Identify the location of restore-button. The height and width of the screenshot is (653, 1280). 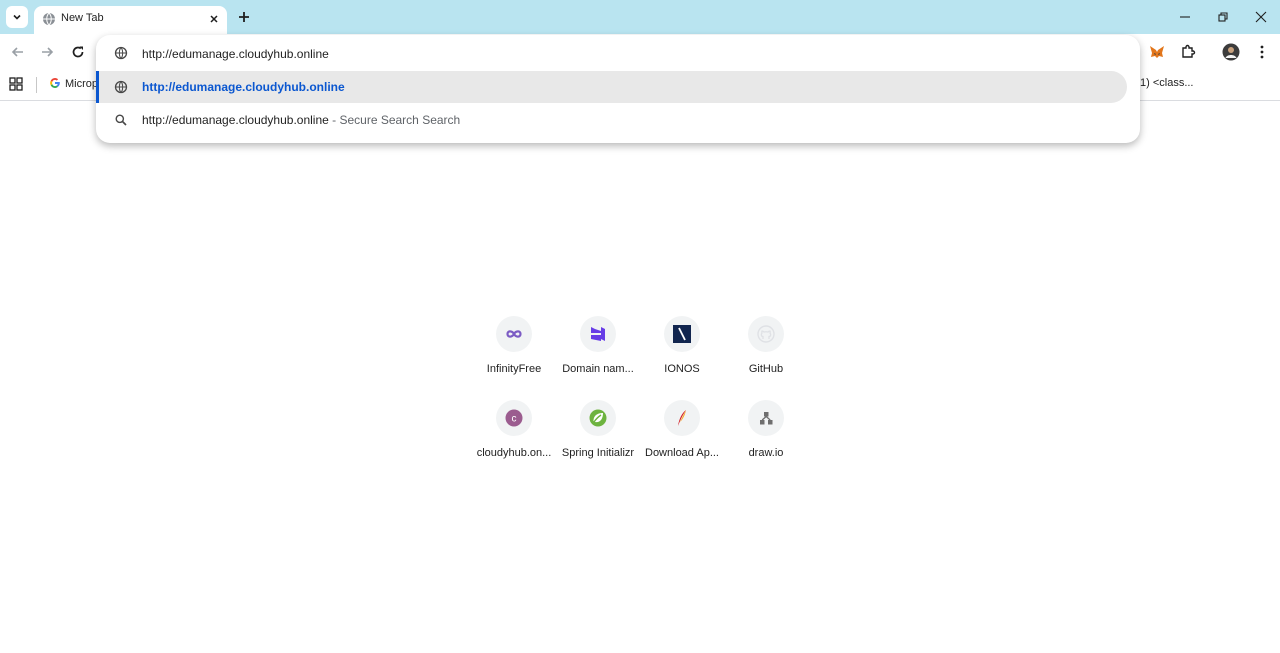
(1223, 17).